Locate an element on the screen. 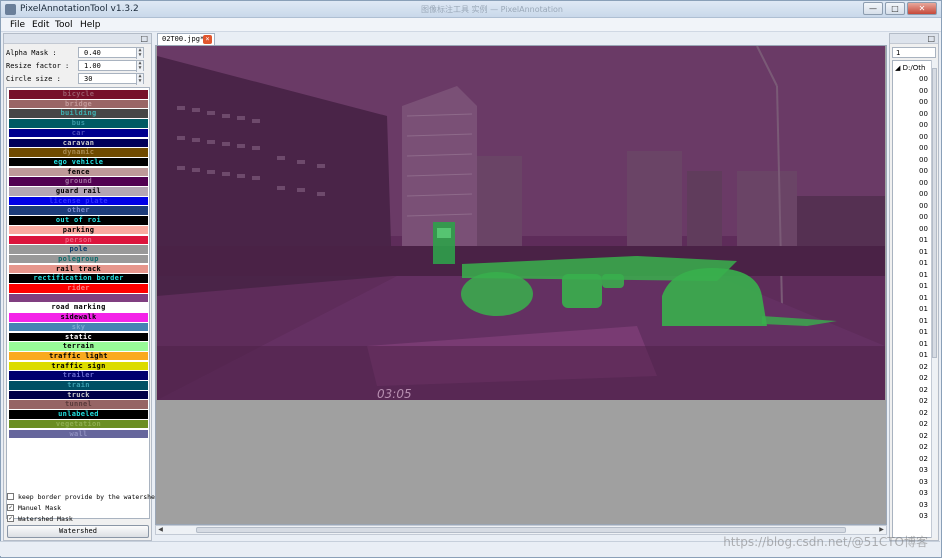 The width and height of the screenshot is (942, 558). label-item: other is located at coordinates (78, 210).